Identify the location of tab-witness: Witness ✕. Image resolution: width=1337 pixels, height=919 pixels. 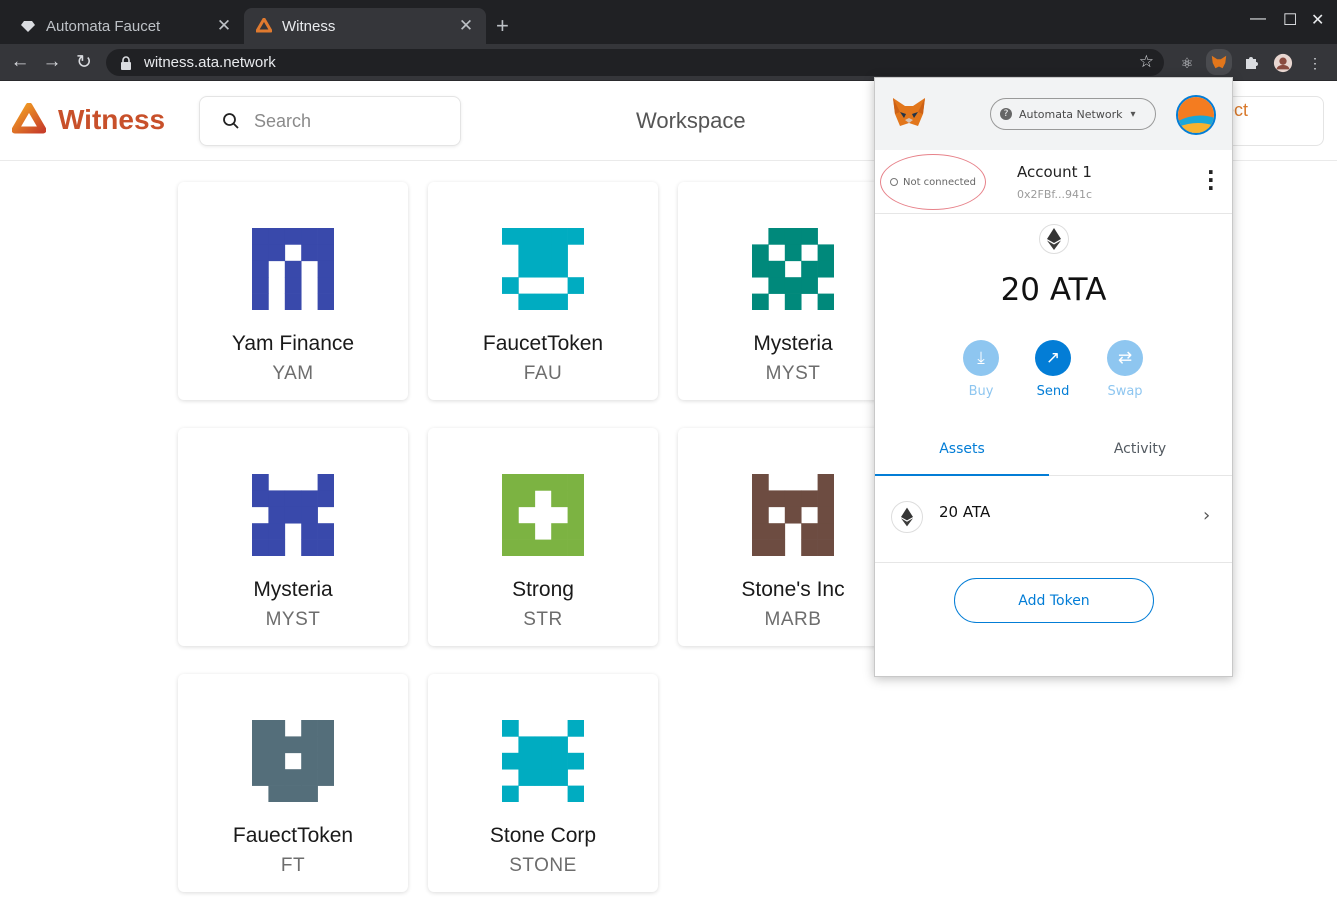
(365, 26).